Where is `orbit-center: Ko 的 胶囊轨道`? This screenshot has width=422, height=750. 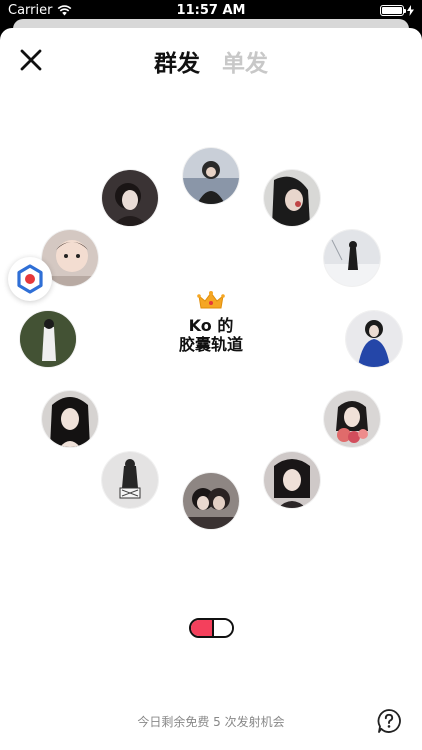 orbit-center: Ko 的 胶囊轨道 is located at coordinates (211, 322).